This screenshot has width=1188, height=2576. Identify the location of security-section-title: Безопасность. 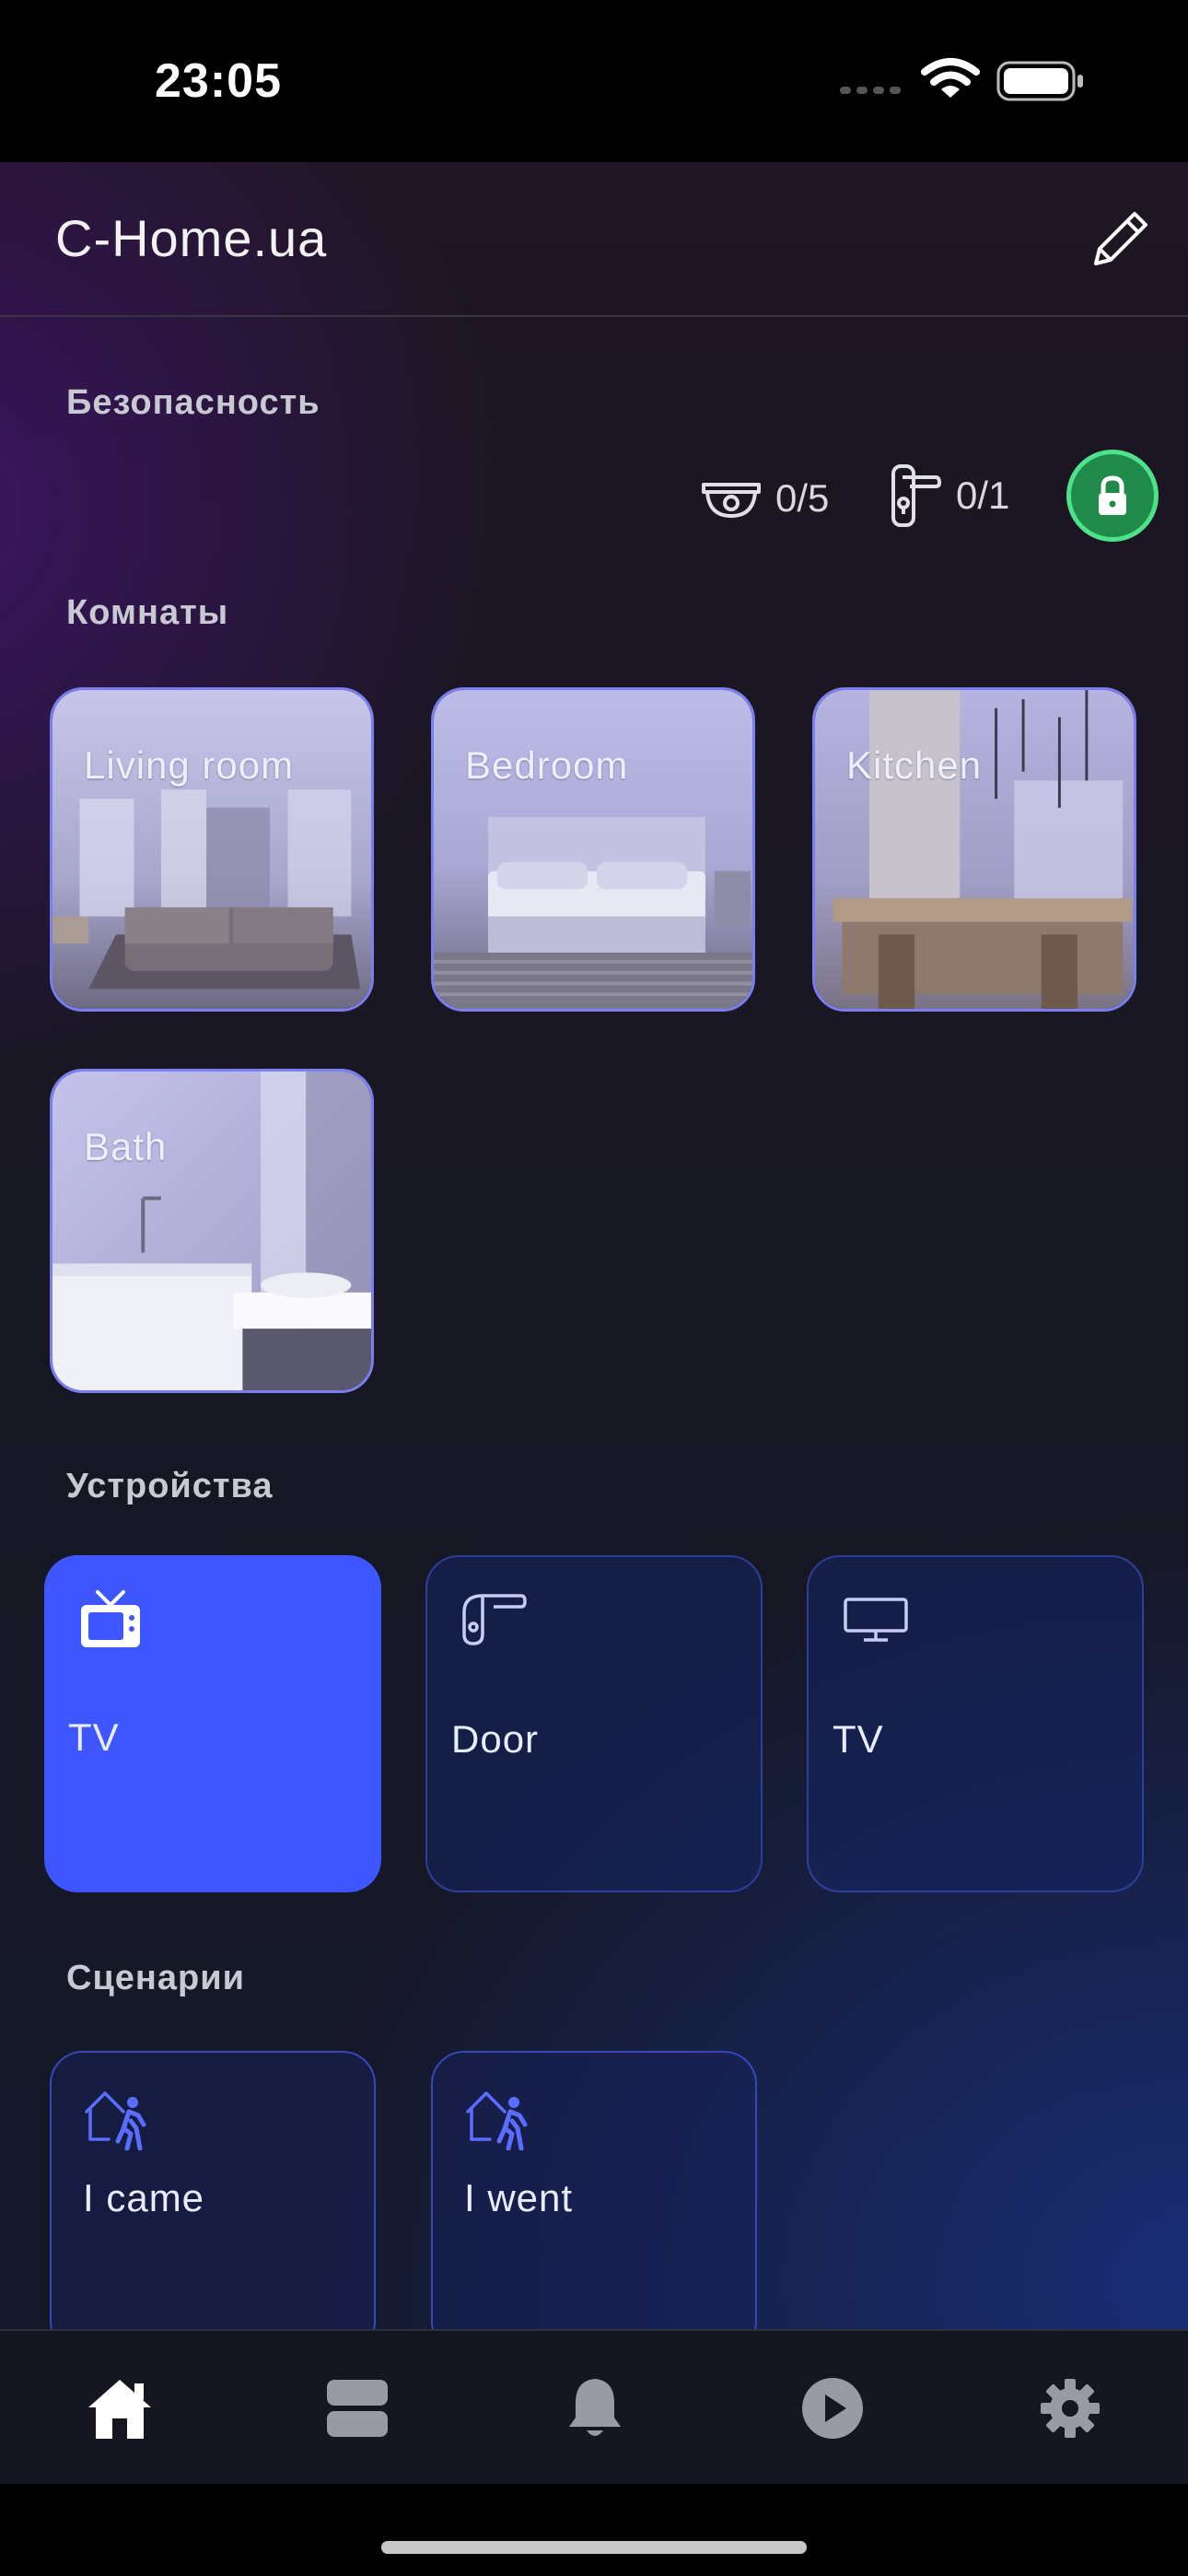
(193, 402).